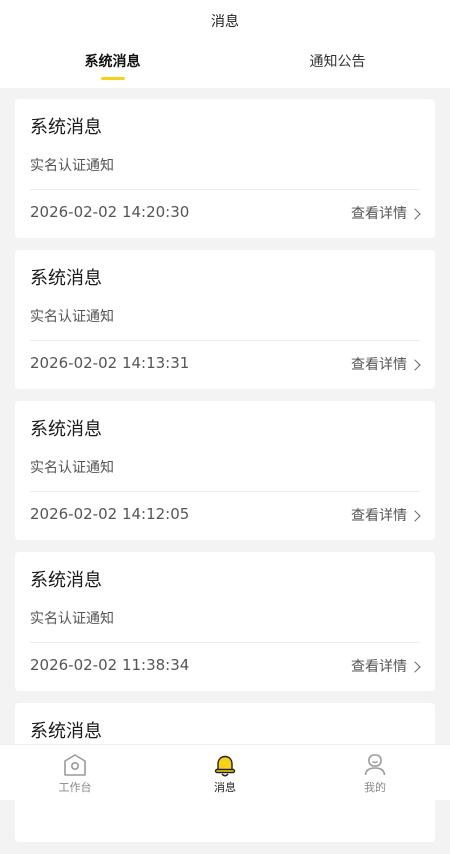 The height and width of the screenshot is (854, 450). I want to click on message-time: 2026-02-02 11:38:34, so click(110, 665).